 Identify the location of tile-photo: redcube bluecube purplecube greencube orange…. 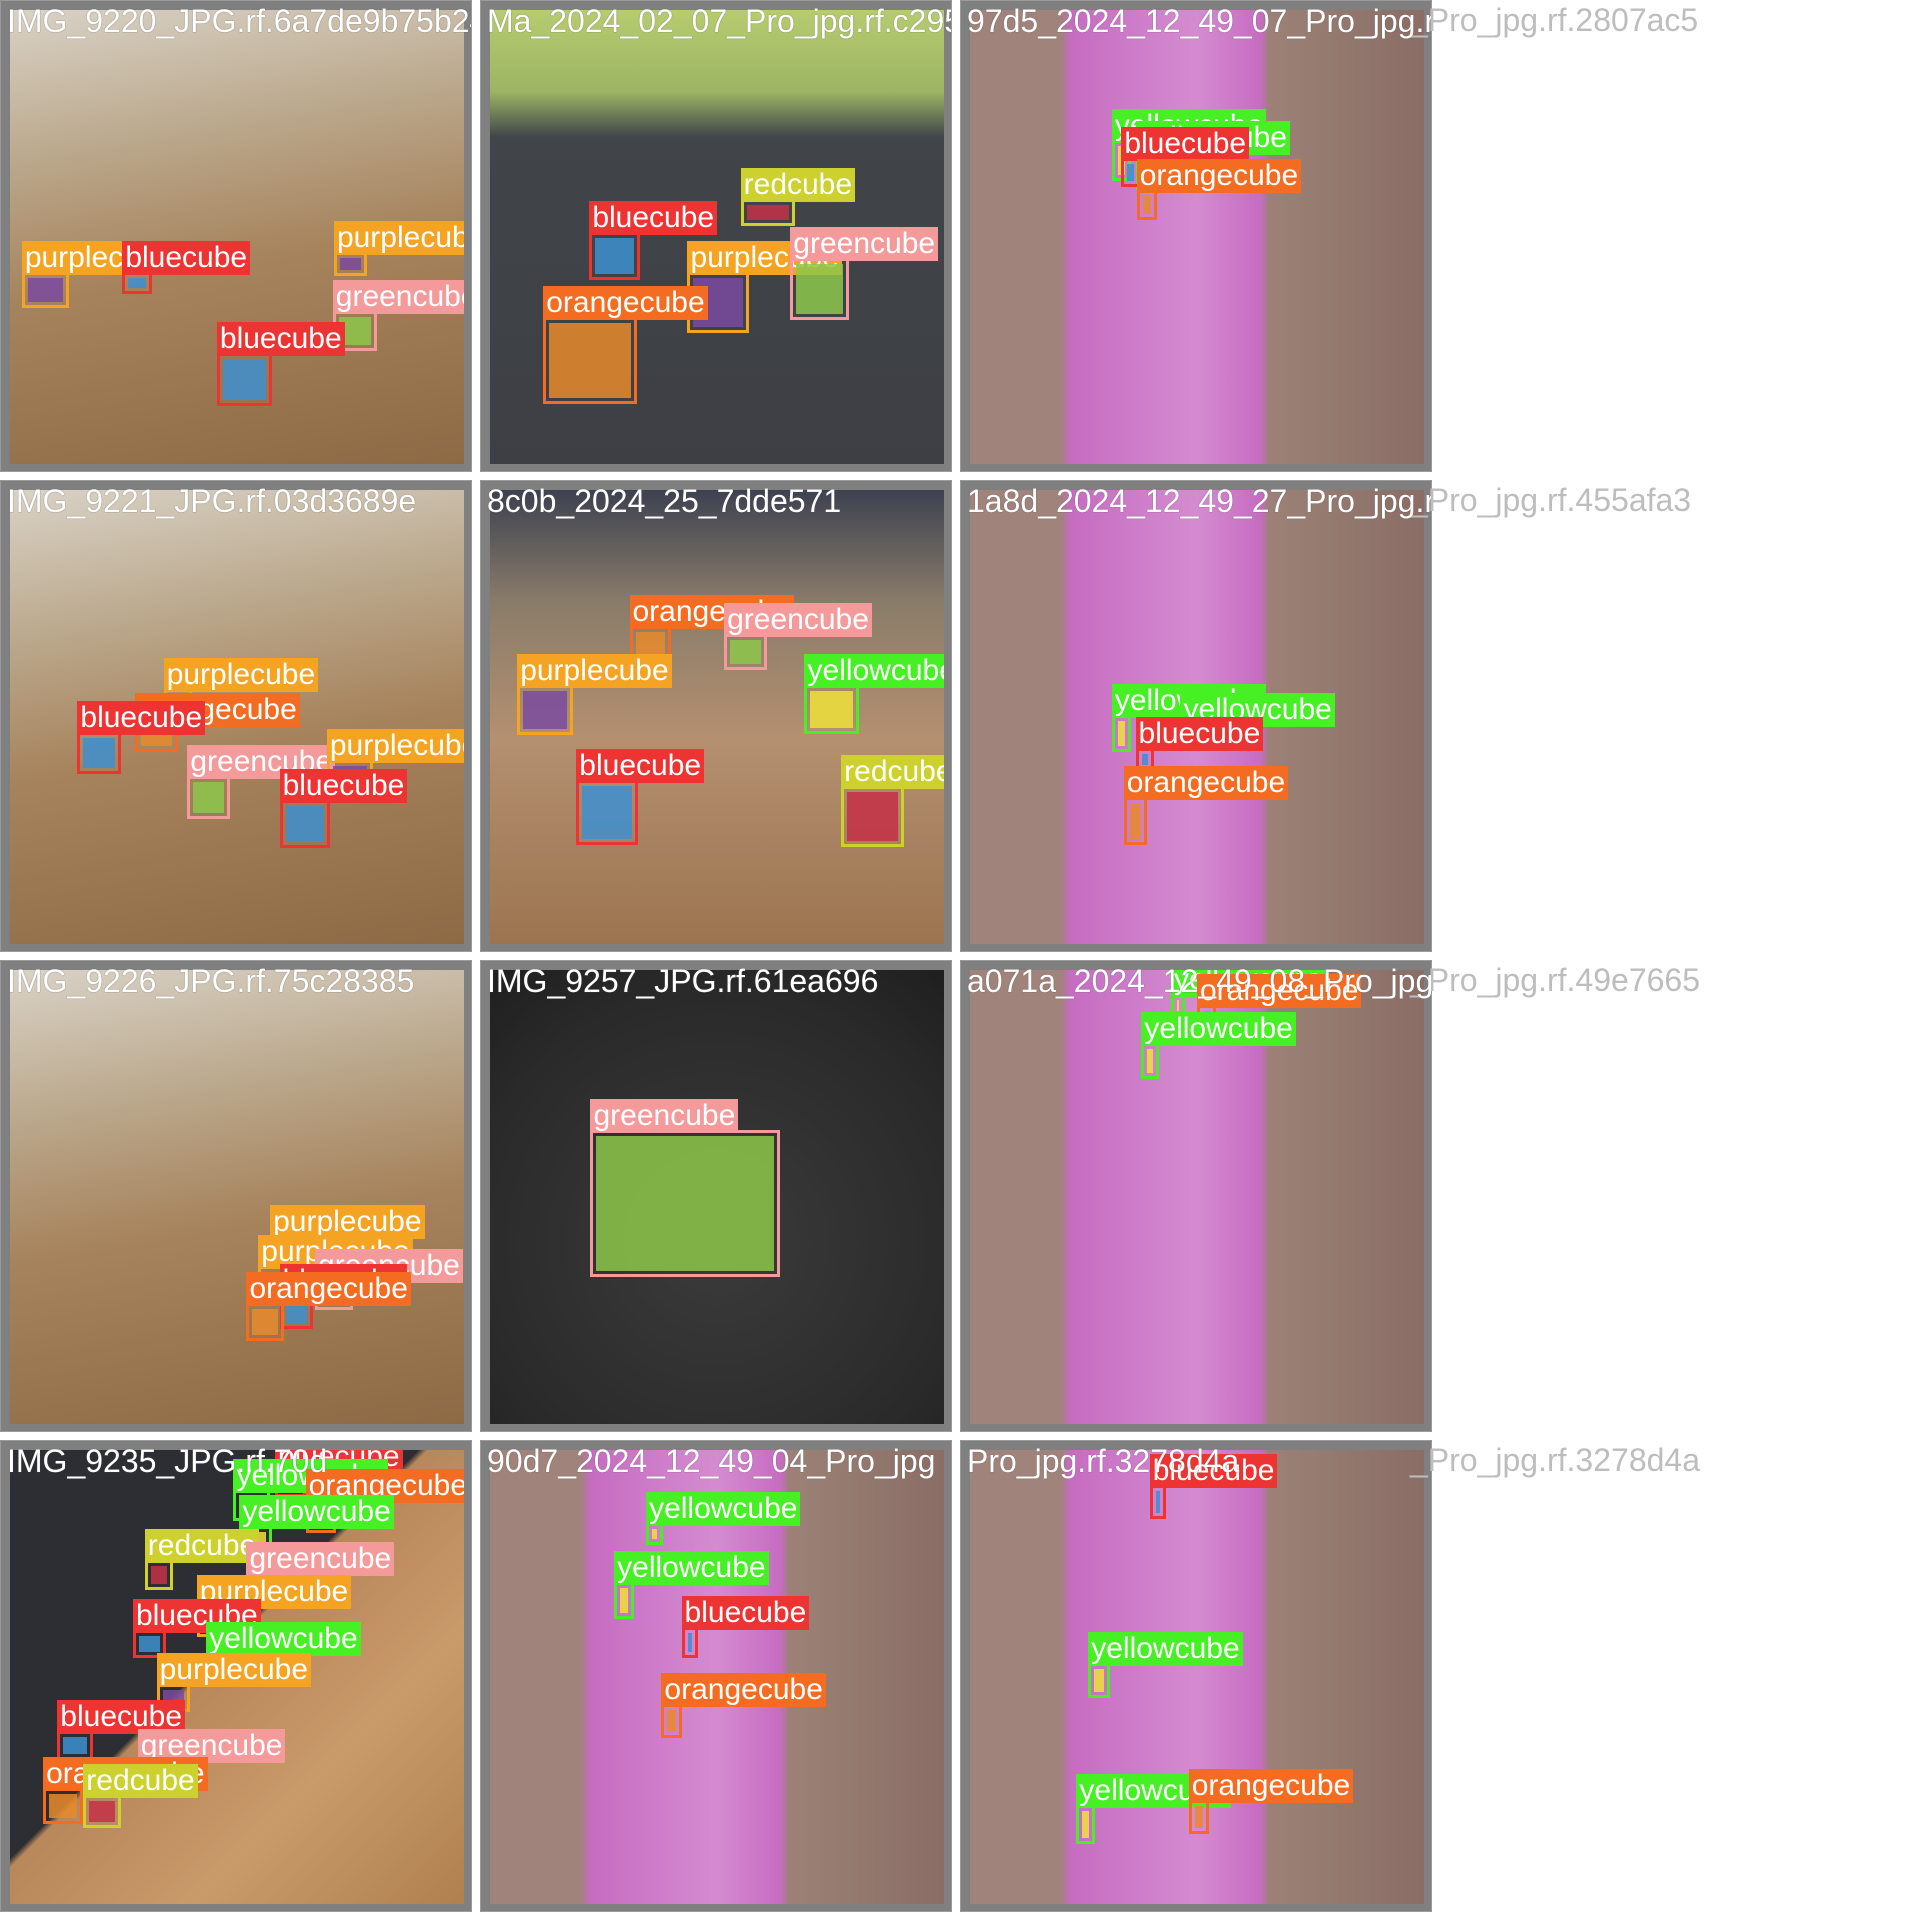
(717, 237).